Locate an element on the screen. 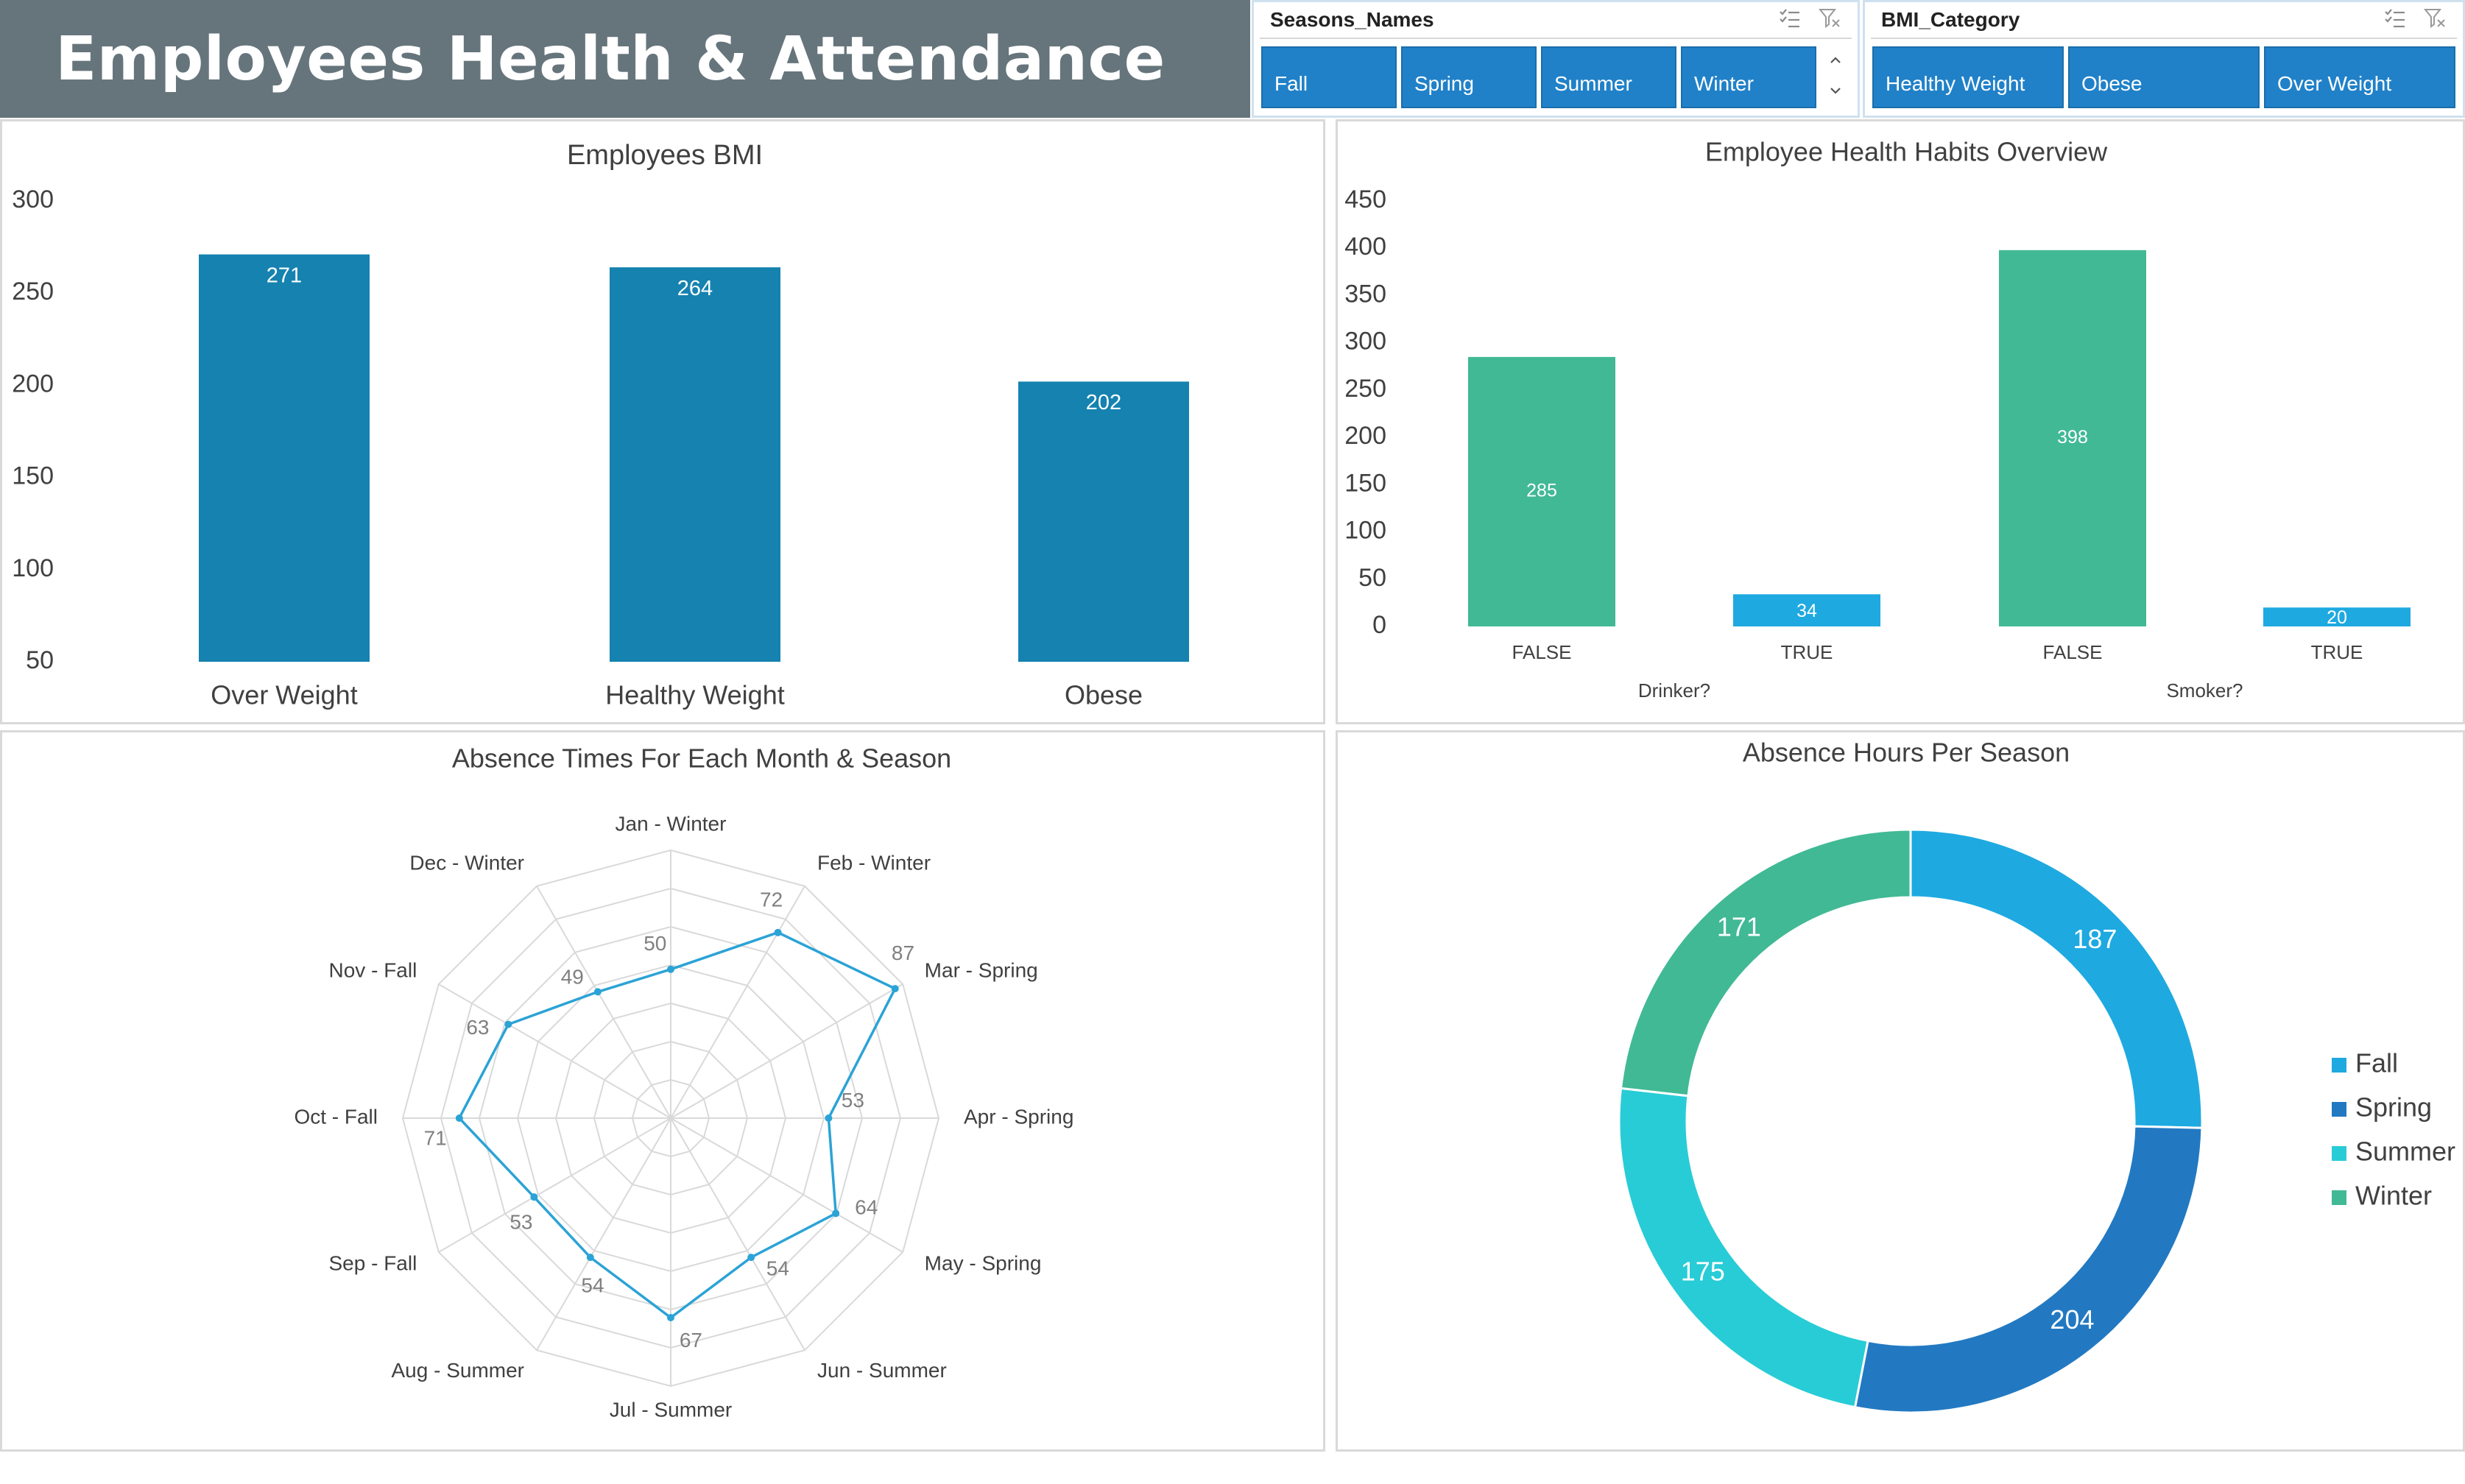  bmi-slicer-items: Healthy Weight Obese Over Weight is located at coordinates (2163, 77).